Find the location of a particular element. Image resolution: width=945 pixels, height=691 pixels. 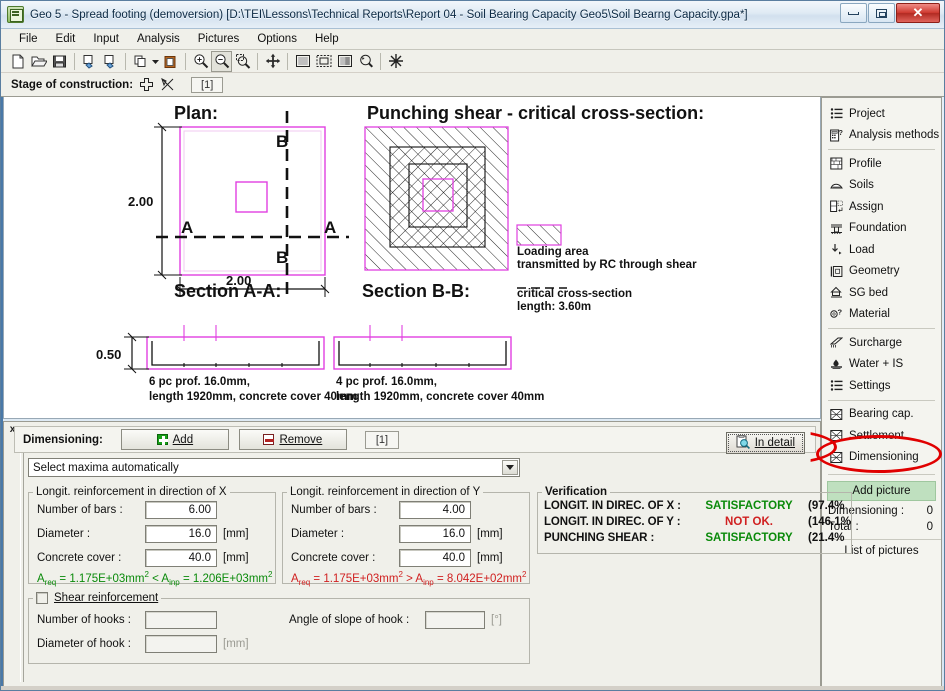

field-label: Diameter of hook : is located at coordinates (84, 644).